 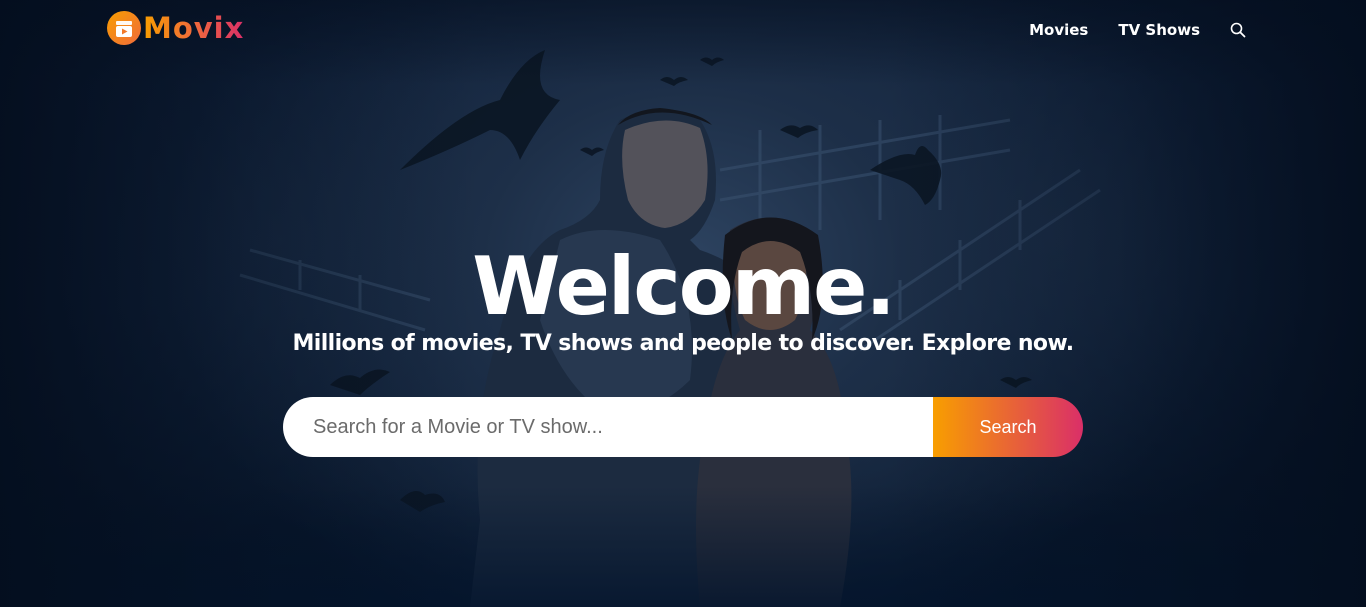 What do you see at coordinates (1008, 427) in the screenshot?
I see `search-button: Search` at bounding box center [1008, 427].